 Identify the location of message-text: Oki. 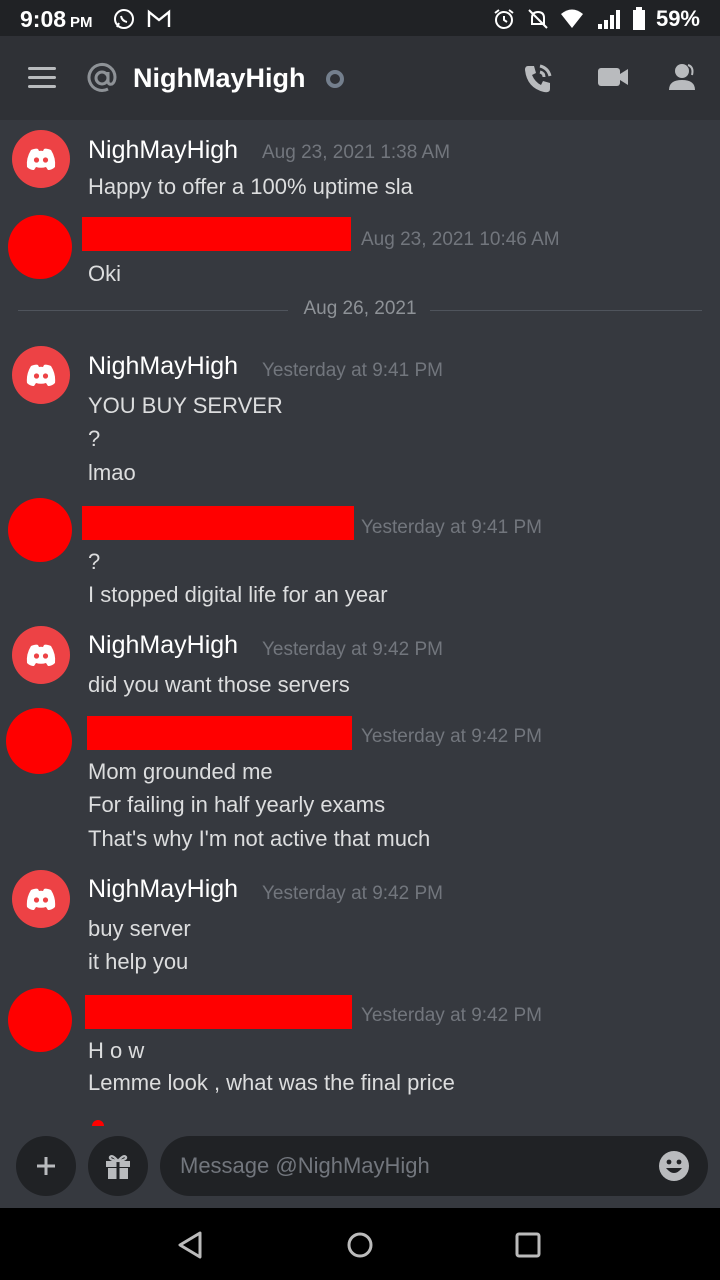
(104, 273).